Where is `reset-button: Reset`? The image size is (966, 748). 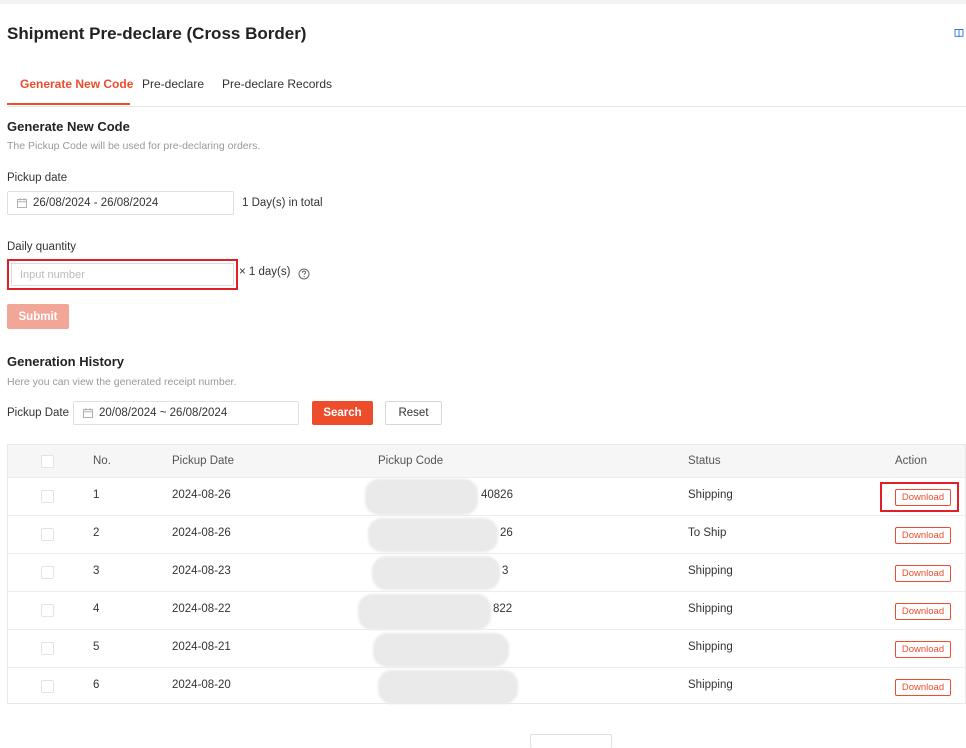 reset-button: Reset is located at coordinates (413, 413).